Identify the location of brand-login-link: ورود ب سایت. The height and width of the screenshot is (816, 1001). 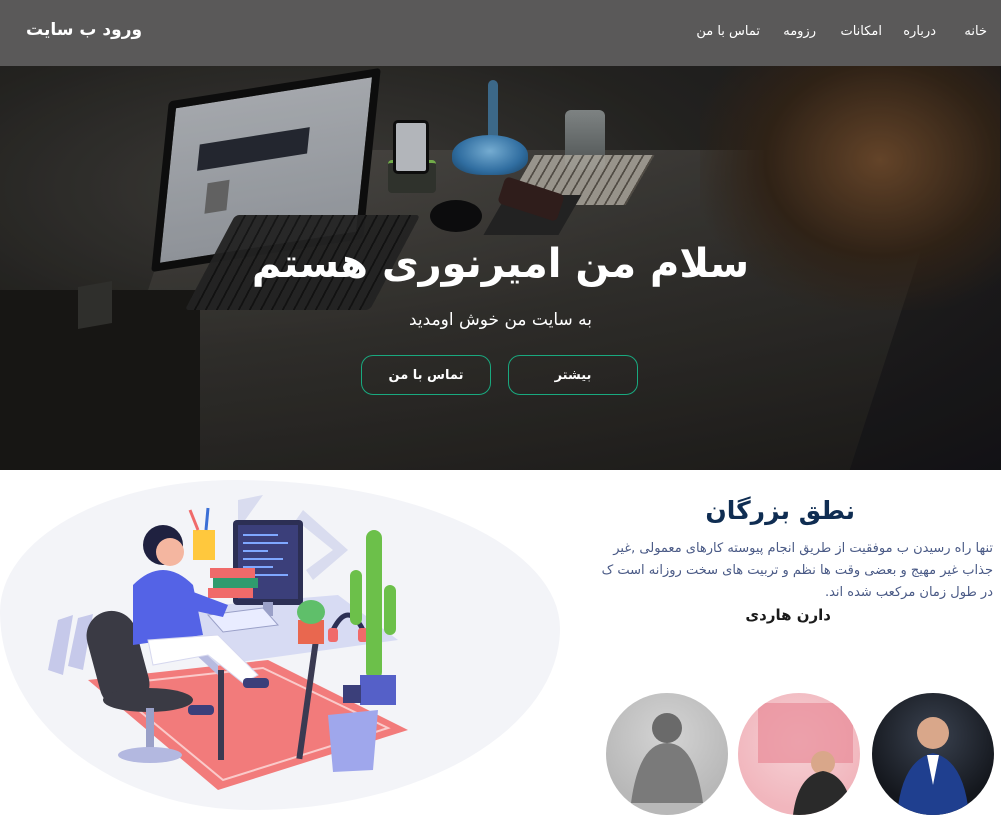
(84, 30).